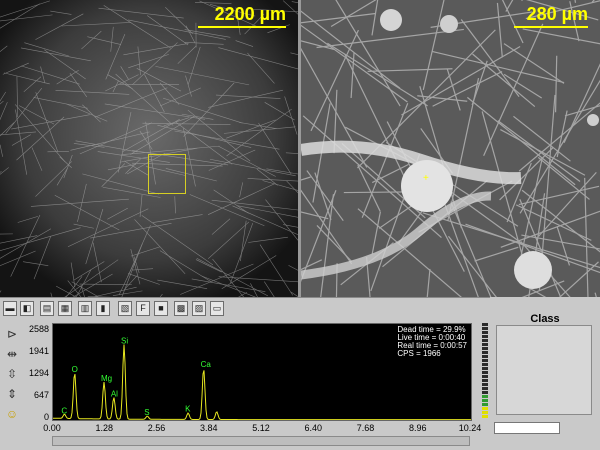  Describe the element at coordinates (12, 414) in the screenshot. I see `smiley-icon: ☺` at that location.